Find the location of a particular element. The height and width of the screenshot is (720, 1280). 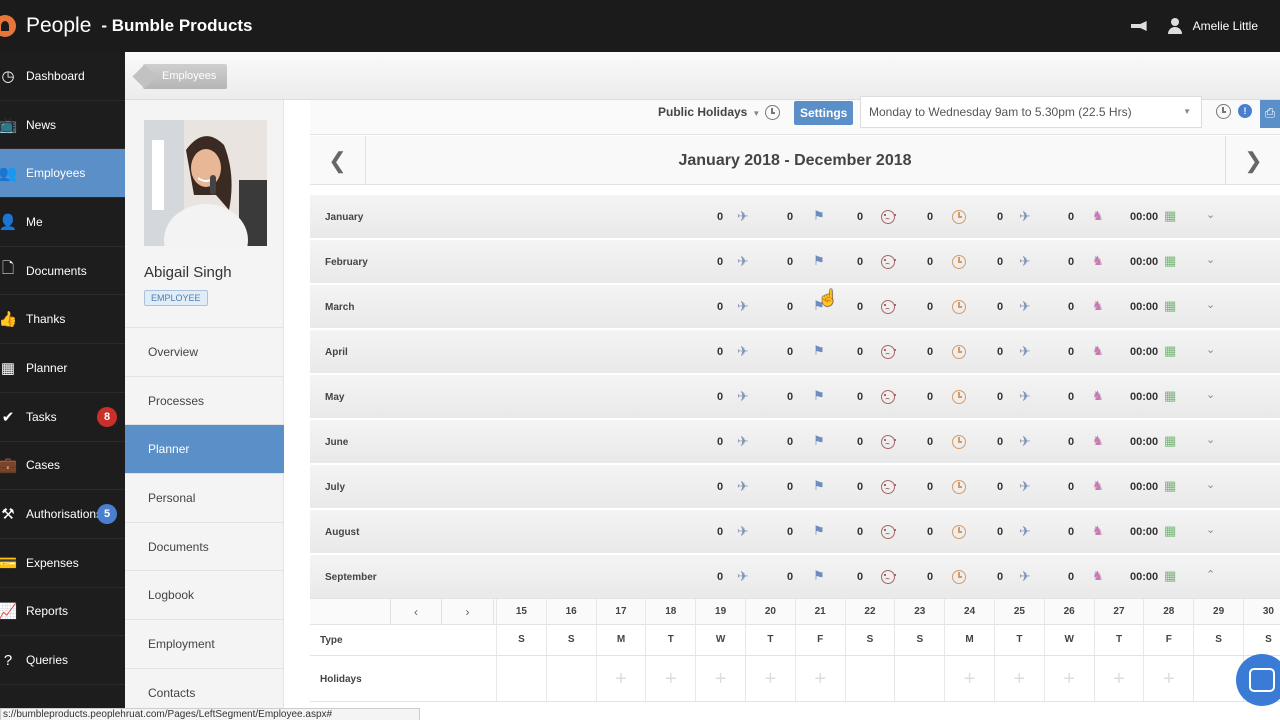

time-clock-icon is located at coordinates (1223, 111).